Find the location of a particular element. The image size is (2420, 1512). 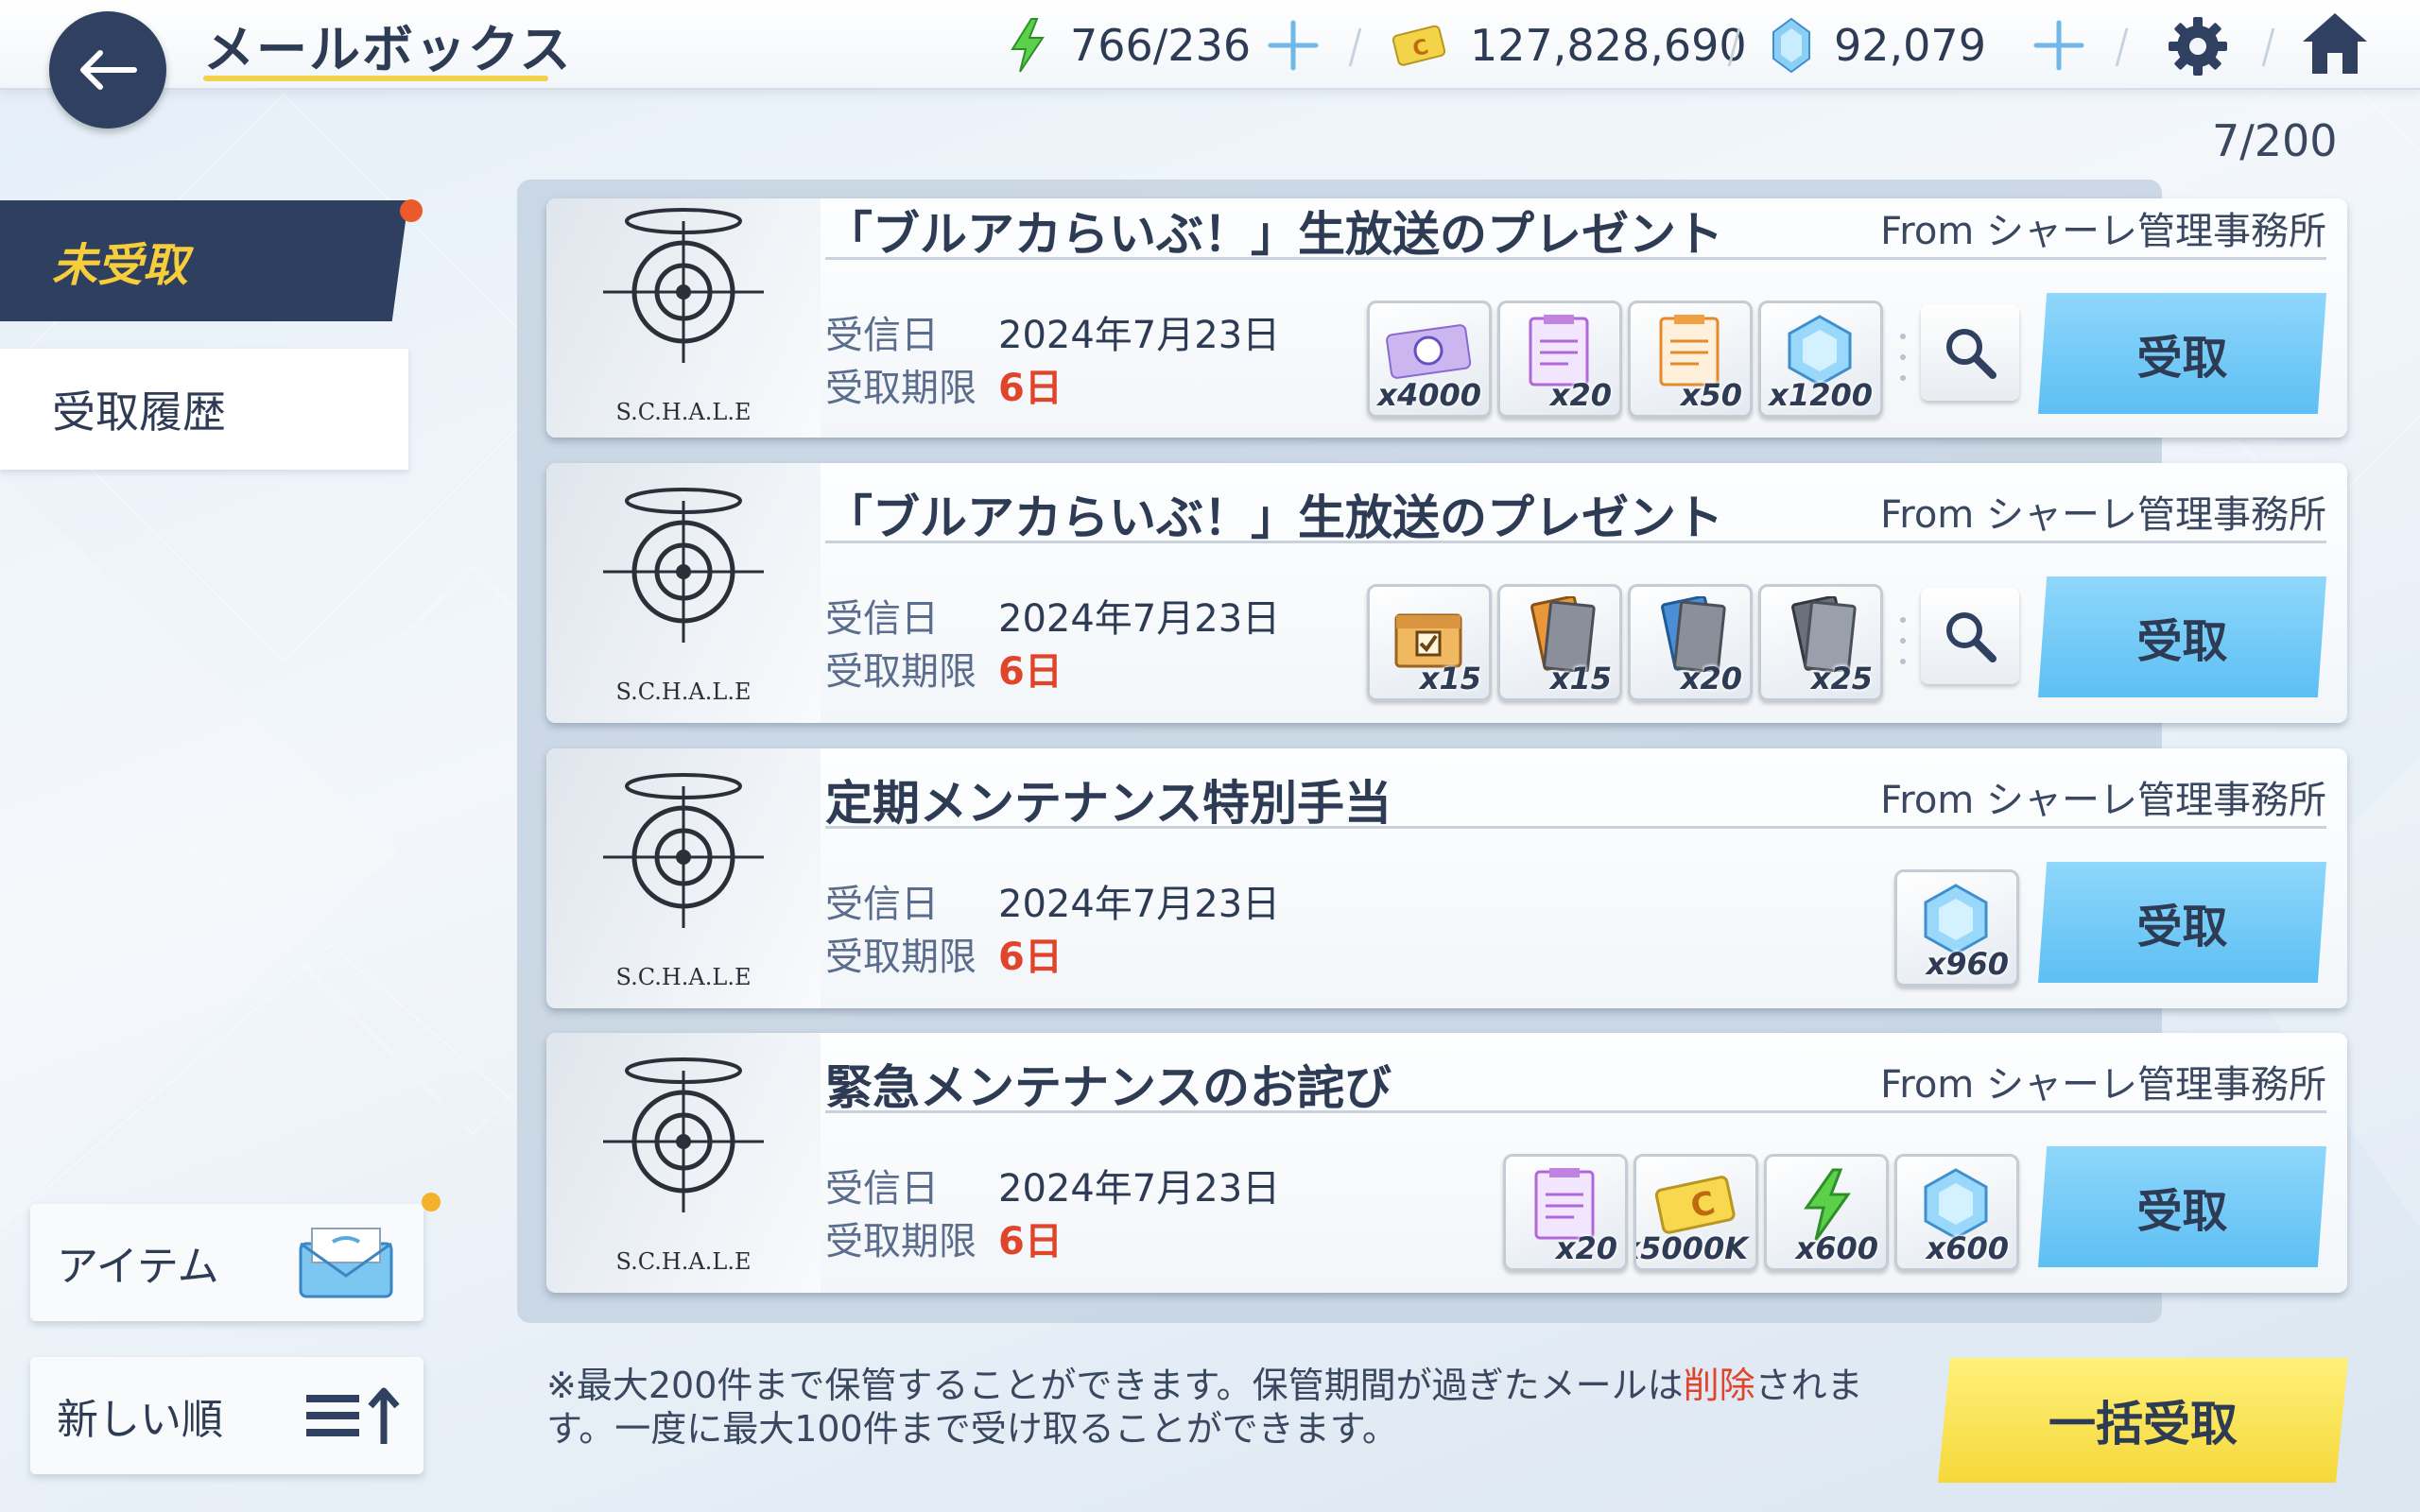

mail-count: 7/200 is located at coordinates (2275, 140).